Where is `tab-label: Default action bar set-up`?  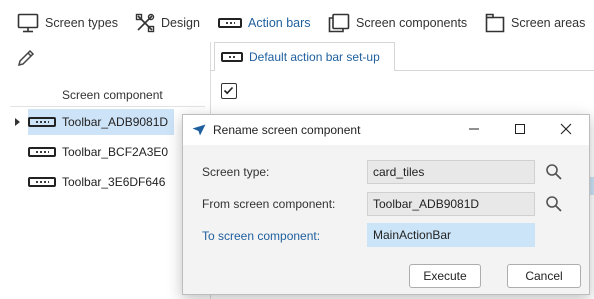
tab-label: Default action bar set-up is located at coordinates (314, 57).